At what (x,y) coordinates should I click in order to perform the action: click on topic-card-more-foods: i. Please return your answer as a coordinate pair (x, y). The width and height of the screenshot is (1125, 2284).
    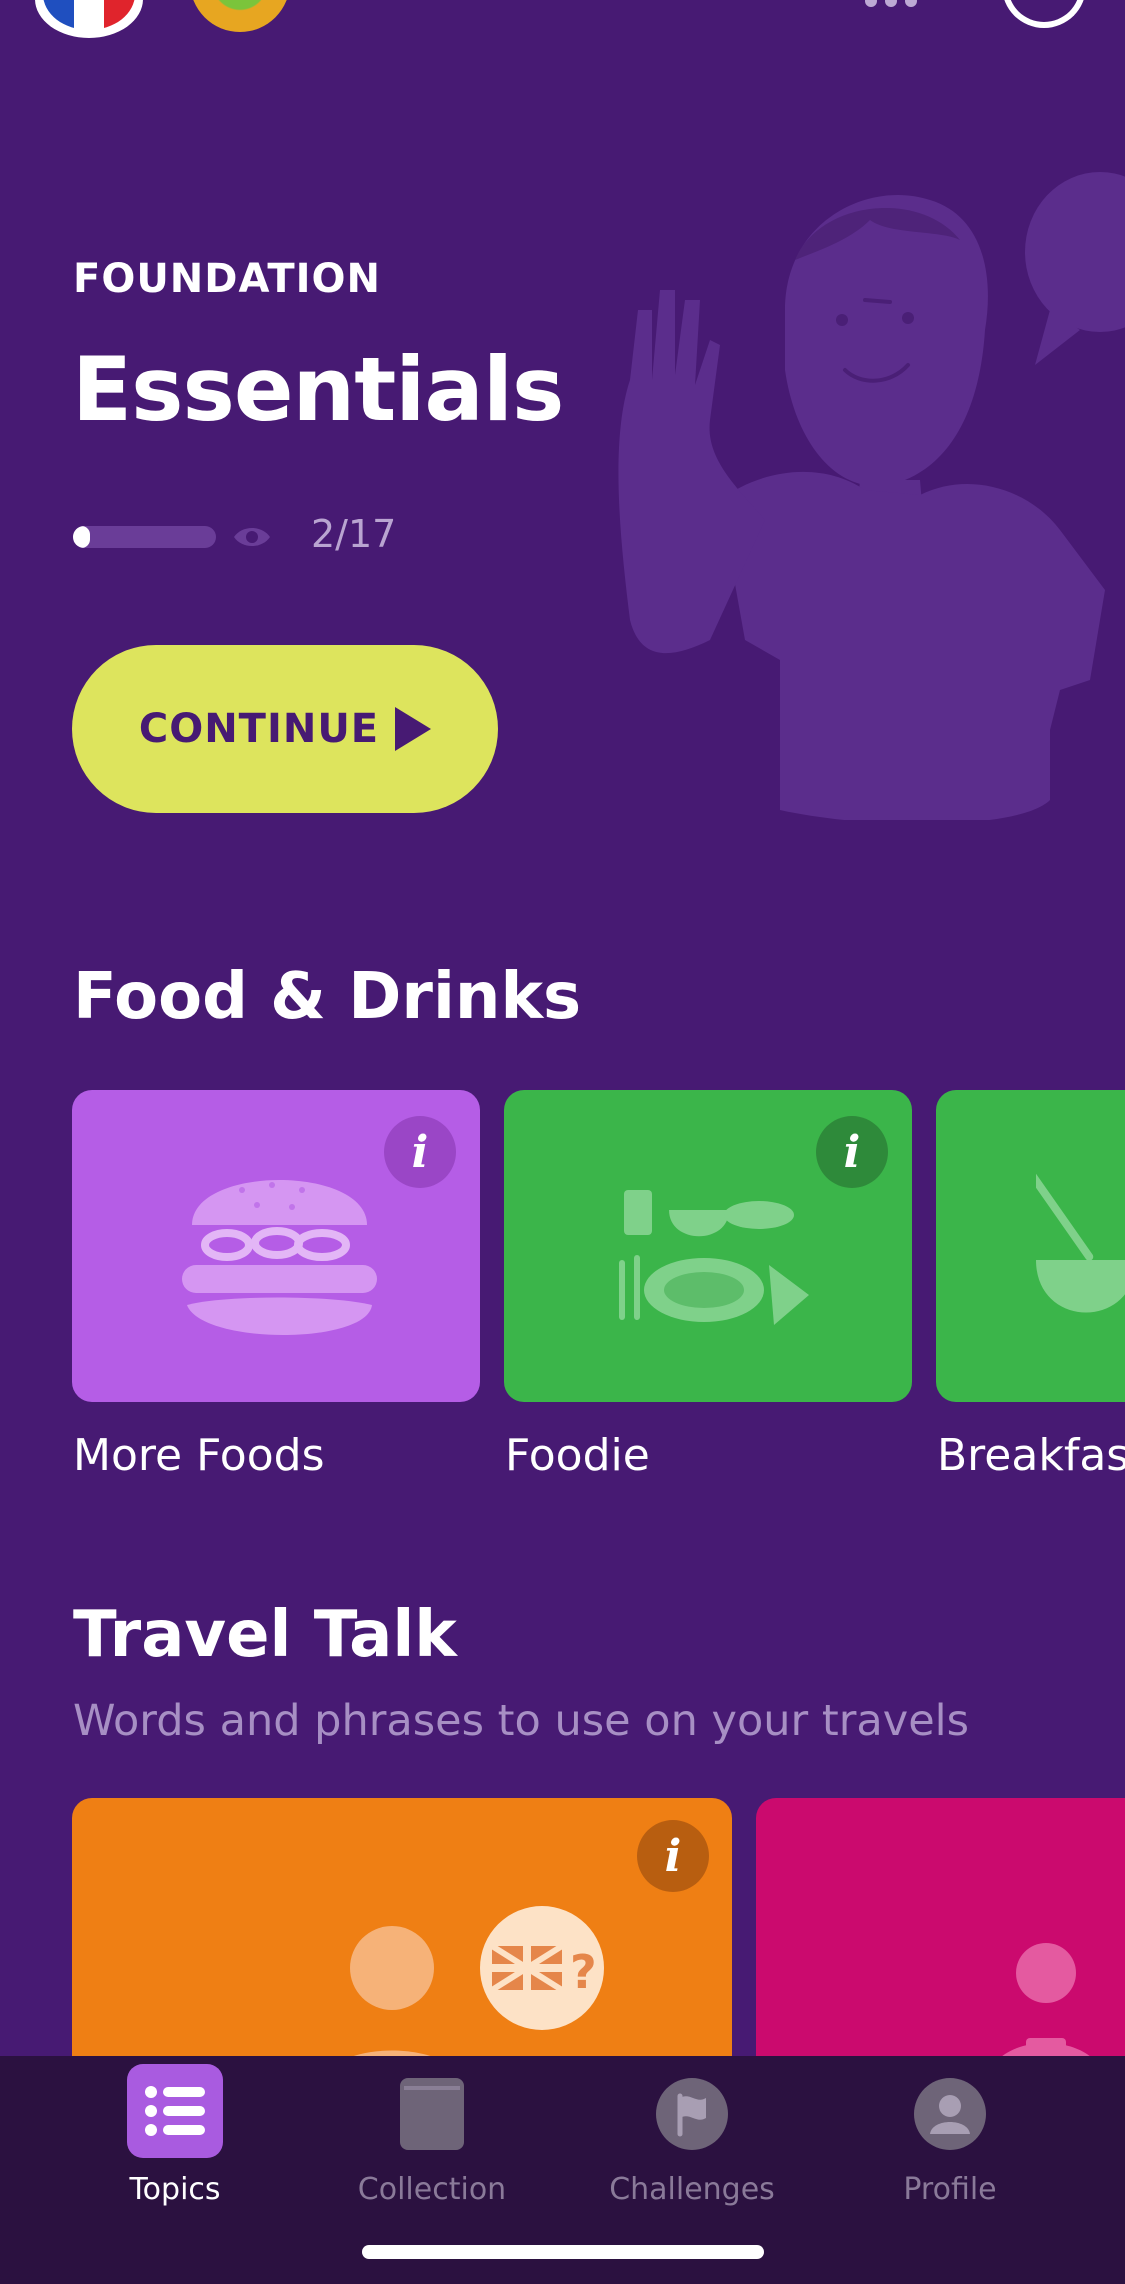
    Looking at the image, I should click on (276, 1246).